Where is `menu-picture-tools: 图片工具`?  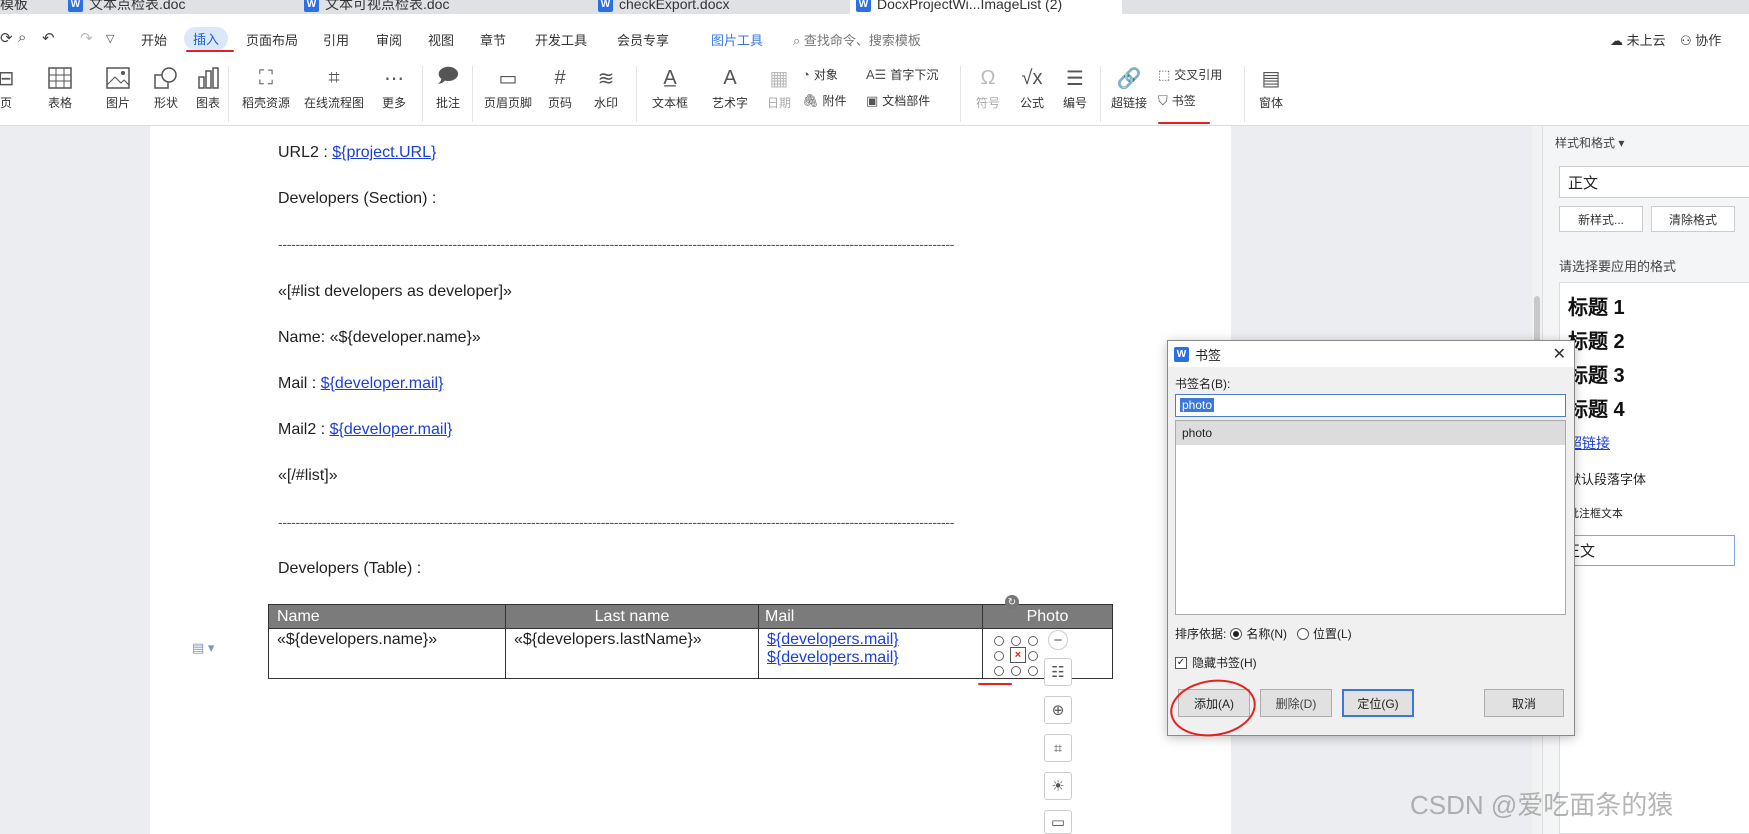 menu-picture-tools: 图片工具 is located at coordinates (737, 39).